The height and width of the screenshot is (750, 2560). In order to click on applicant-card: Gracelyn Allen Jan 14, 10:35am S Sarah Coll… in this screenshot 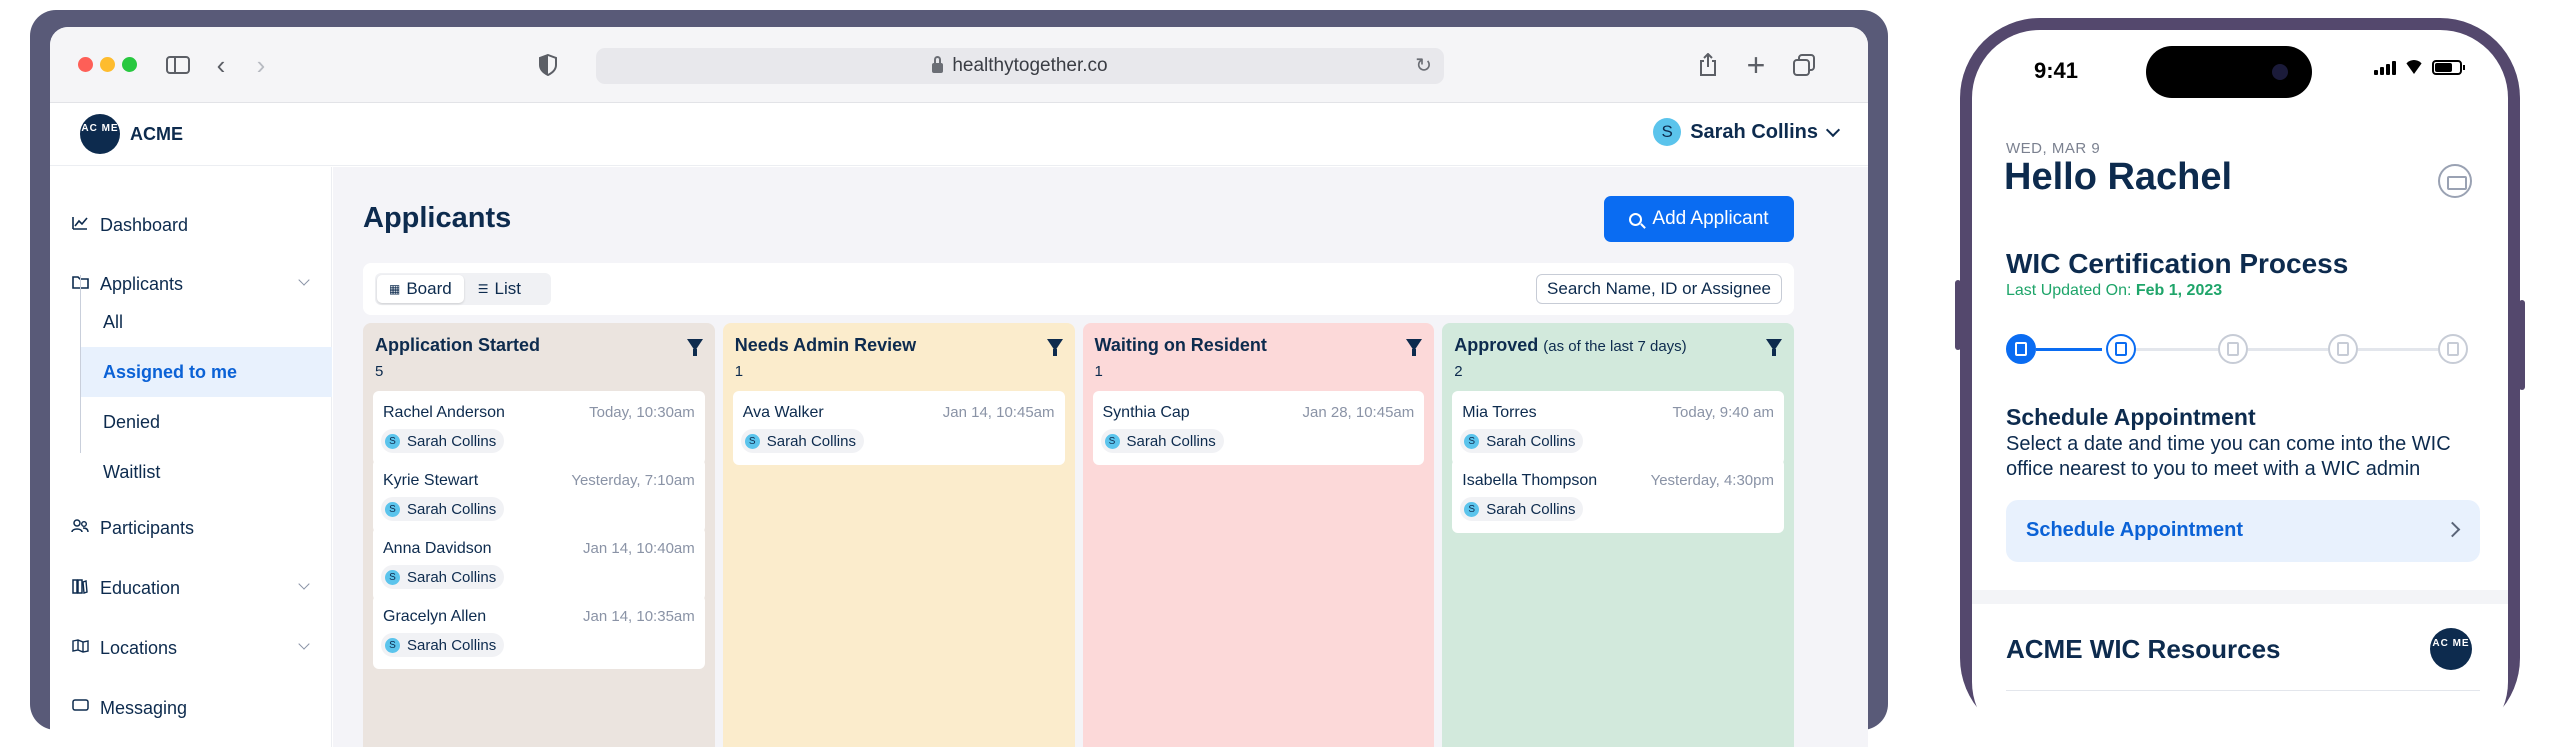, I will do `click(539, 632)`.